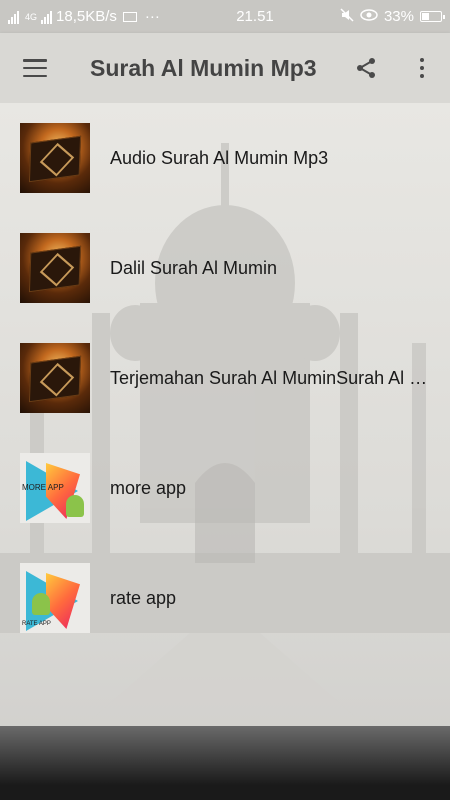  Describe the element at coordinates (219, 157) in the screenshot. I see `list-item-label: Audio Surah Al Mumin Mp3` at that location.